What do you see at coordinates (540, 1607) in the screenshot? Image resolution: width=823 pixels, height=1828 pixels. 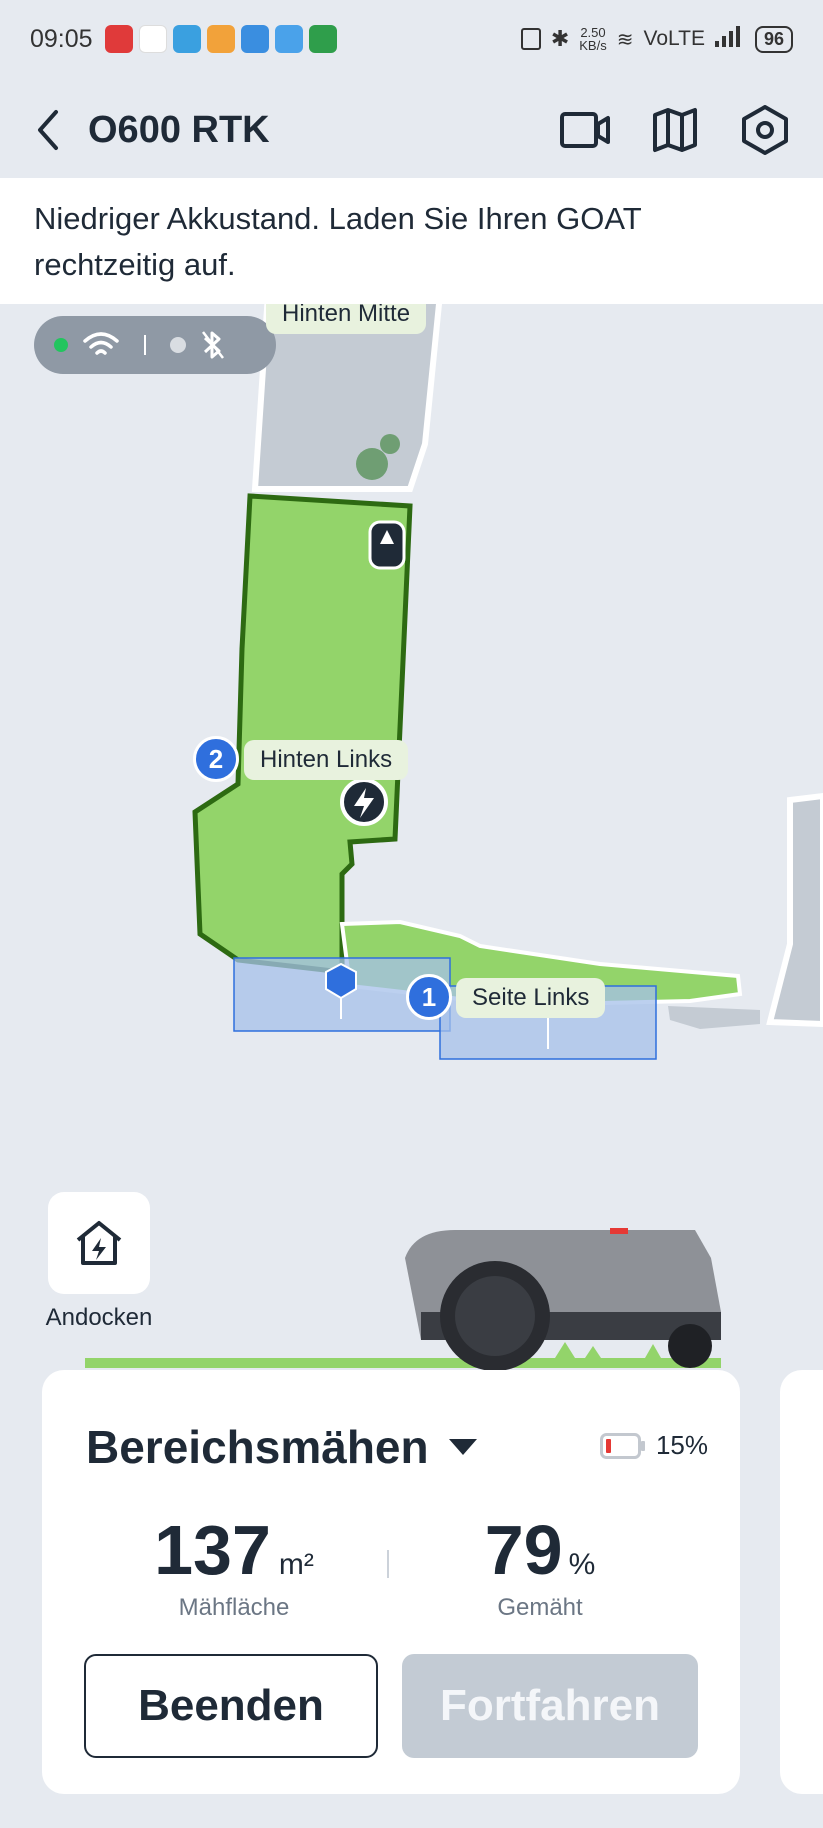 I see `mowed-label: Gemäht` at bounding box center [540, 1607].